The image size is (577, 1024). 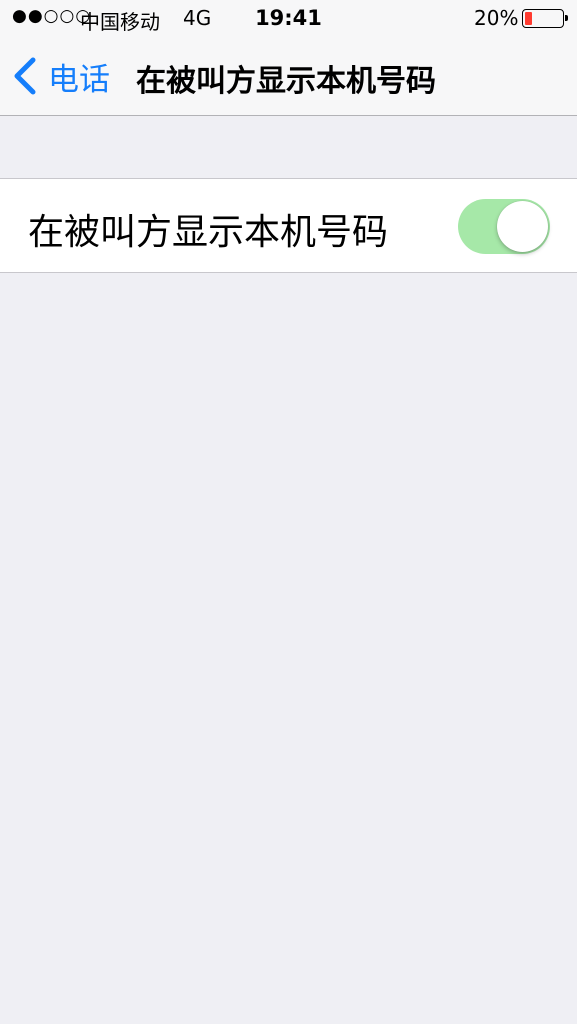 What do you see at coordinates (496, 18) in the screenshot?
I see `battery-percent: 20%` at bounding box center [496, 18].